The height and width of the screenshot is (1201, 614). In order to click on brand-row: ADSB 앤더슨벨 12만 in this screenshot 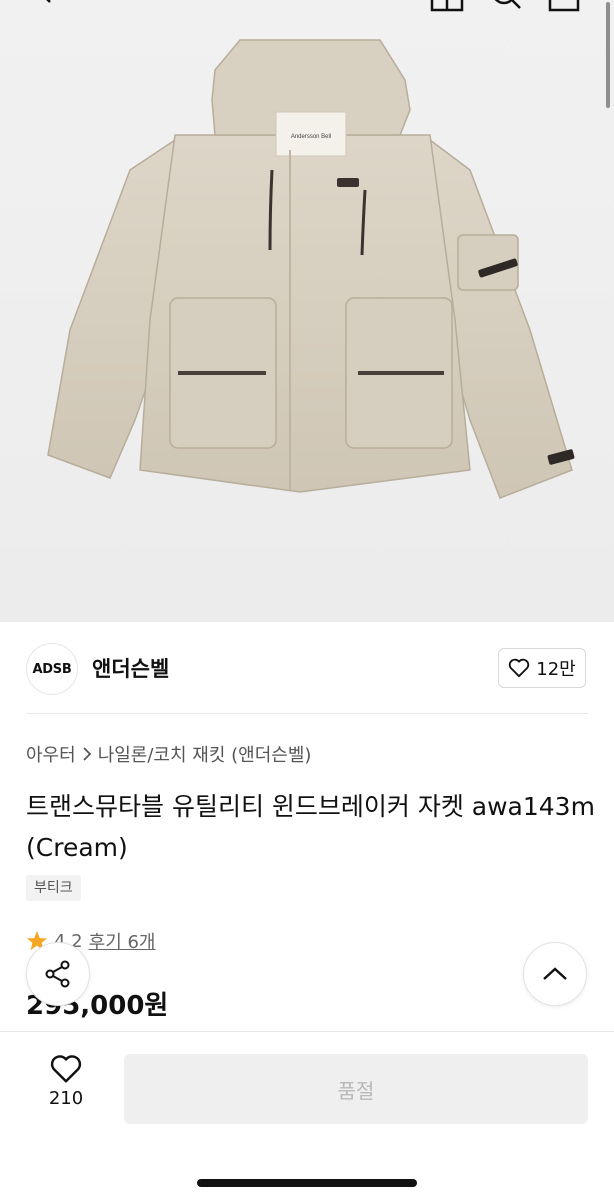, I will do `click(307, 667)`.